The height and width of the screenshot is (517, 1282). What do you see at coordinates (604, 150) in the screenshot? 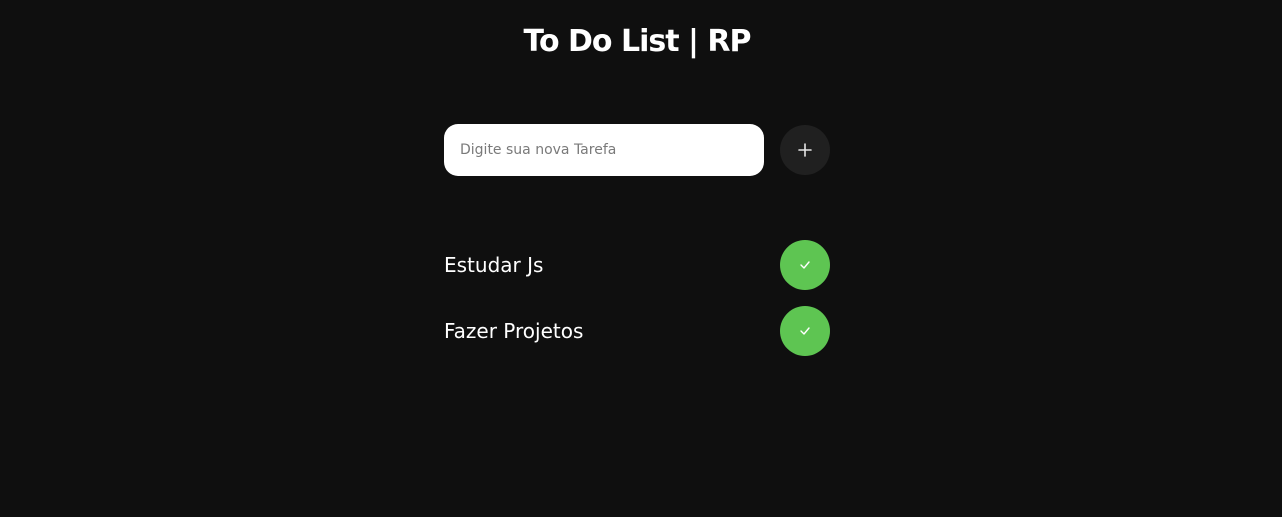
I see `new-task-input` at bounding box center [604, 150].